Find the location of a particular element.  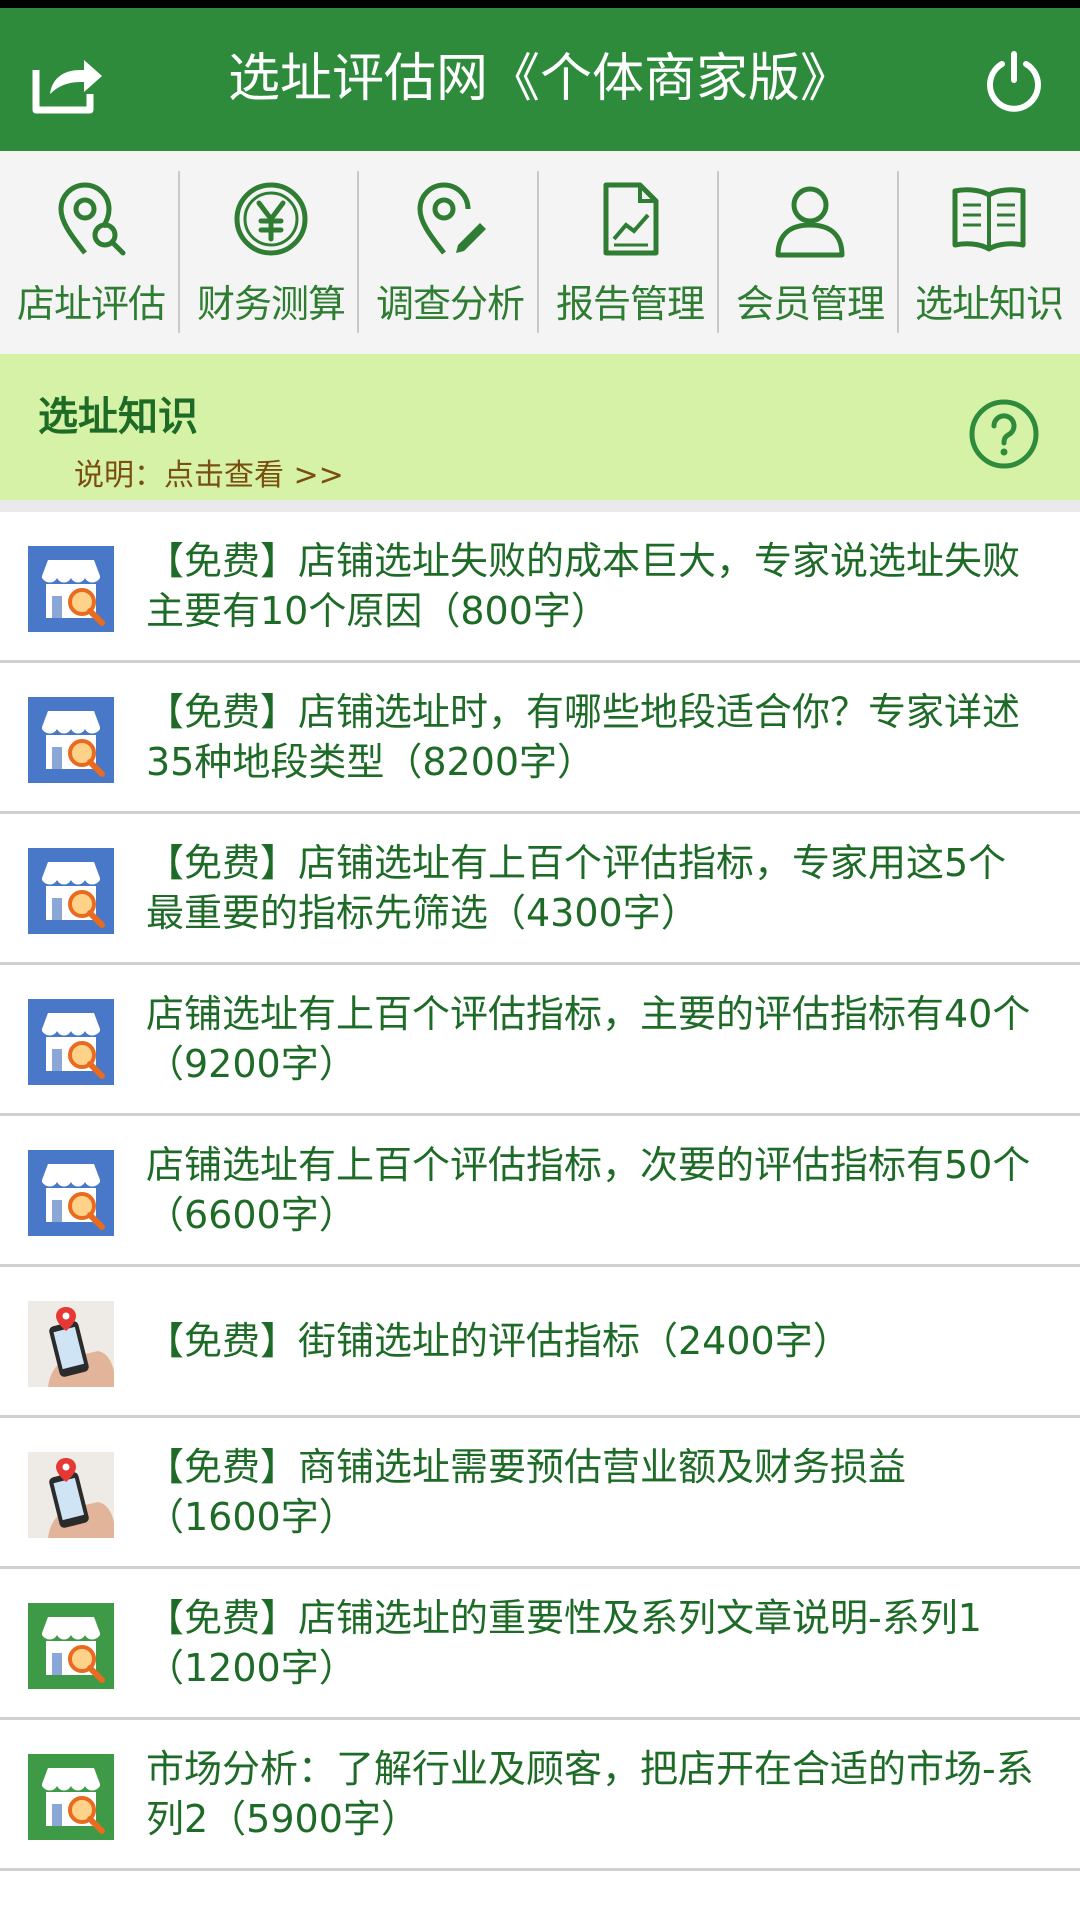

article-title: 市场分析：了解行业及顾客，把店开在合适的市场-系列2（5900字） is located at coordinates (590, 1794).